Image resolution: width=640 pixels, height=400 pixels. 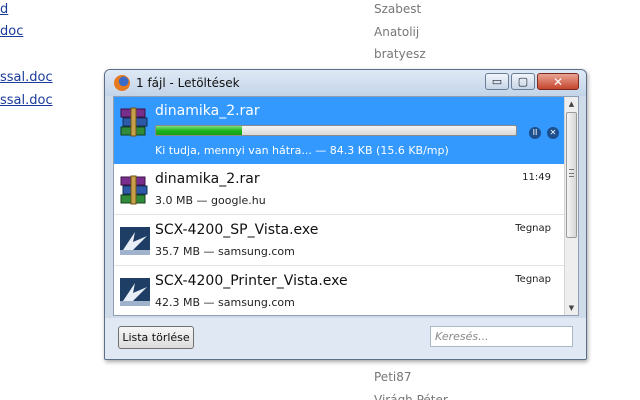 What do you see at coordinates (339, 190) in the screenshot?
I see `download-item: dinamika_2.rar 3.0 MB — google.hu 11:49` at bounding box center [339, 190].